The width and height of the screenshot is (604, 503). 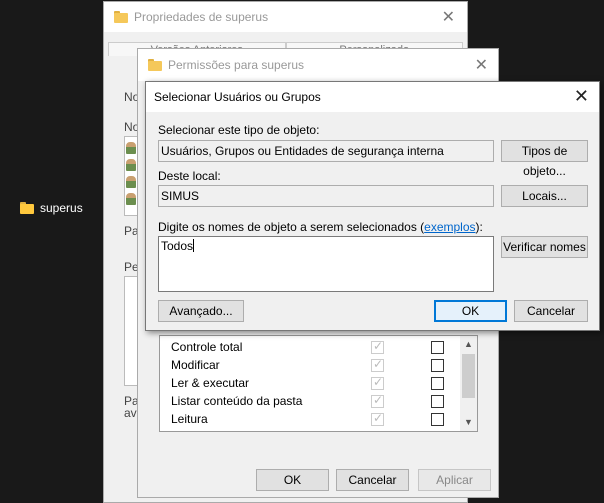 What do you see at coordinates (468, 344) in the screenshot?
I see `chevron-up-icon: ▲` at bounding box center [468, 344].